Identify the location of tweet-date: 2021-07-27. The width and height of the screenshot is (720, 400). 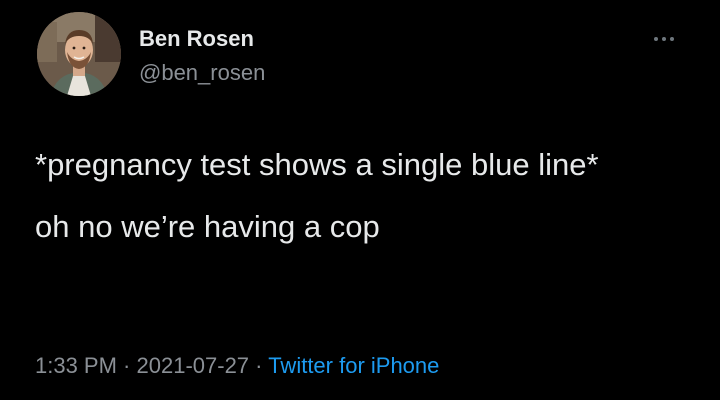
(193, 365).